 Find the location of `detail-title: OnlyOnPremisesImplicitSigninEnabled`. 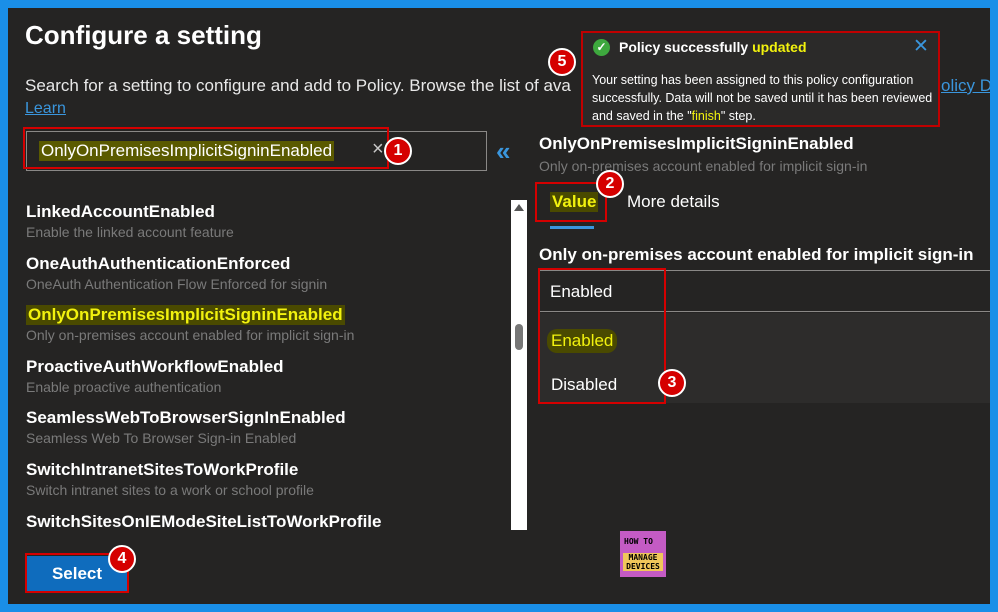

detail-title: OnlyOnPremisesImplicitSigninEnabled is located at coordinates (696, 143).